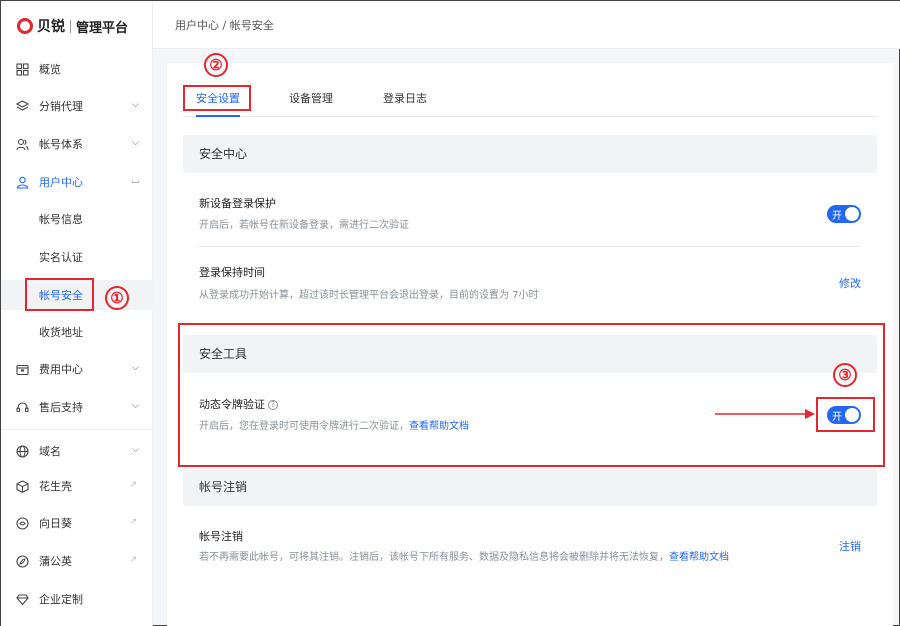 Image resolution: width=900 pixels, height=626 pixels. What do you see at coordinates (61, 407) in the screenshot?
I see `sidebar-item-label: 售后支持` at bounding box center [61, 407].